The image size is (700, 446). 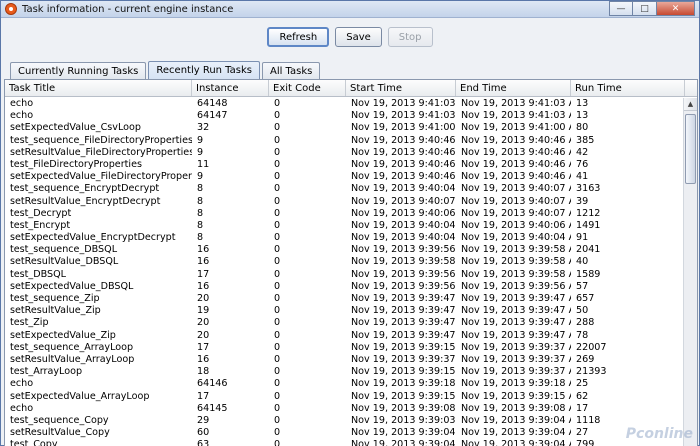 What do you see at coordinates (588, 250) in the screenshot?
I see `cell-run-time: 2041` at bounding box center [588, 250].